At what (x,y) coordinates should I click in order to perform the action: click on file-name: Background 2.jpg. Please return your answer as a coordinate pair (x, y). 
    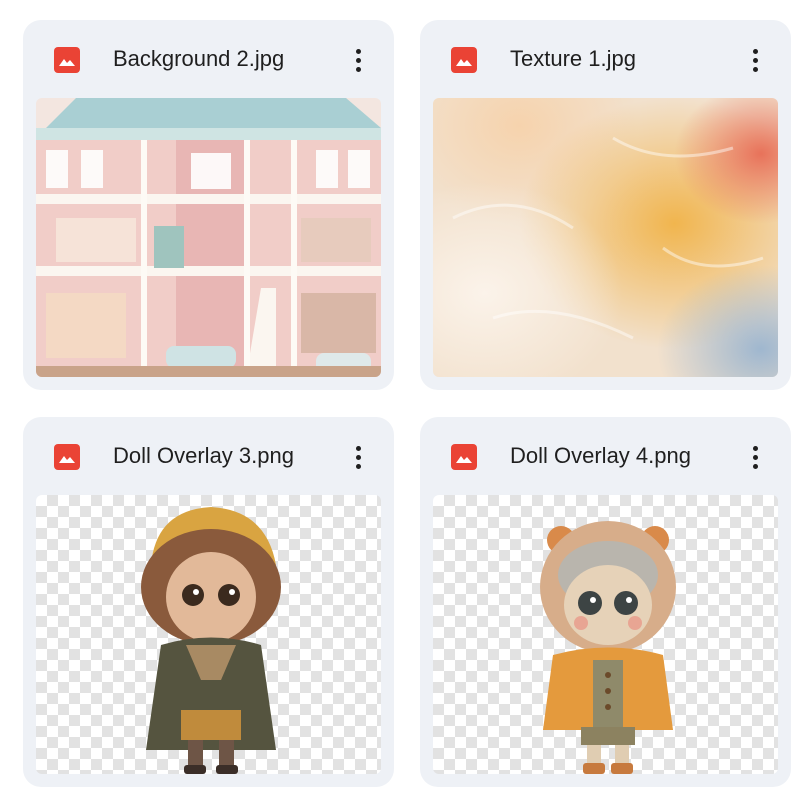
    Looking at the image, I should click on (199, 58).